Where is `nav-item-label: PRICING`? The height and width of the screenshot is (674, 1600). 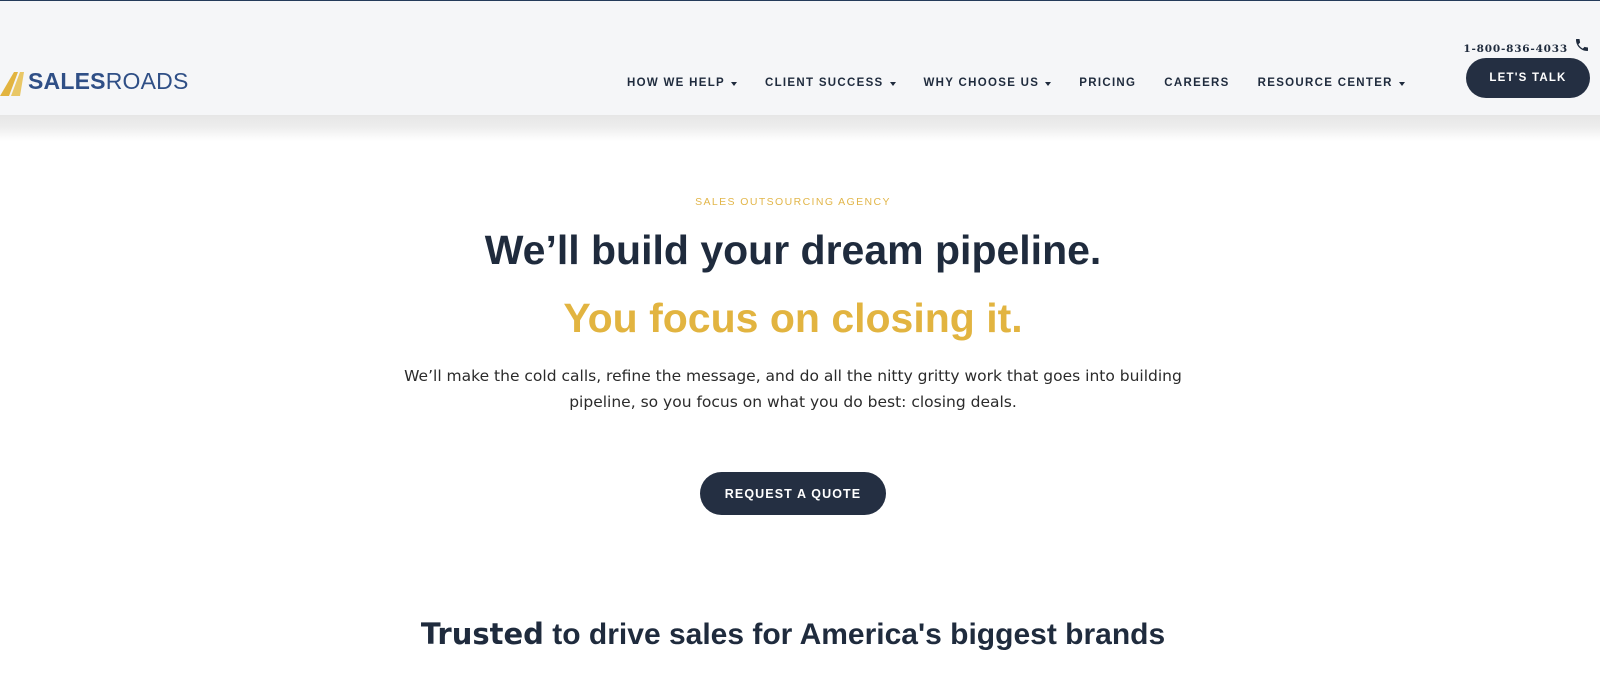
nav-item-label: PRICING is located at coordinates (1108, 83).